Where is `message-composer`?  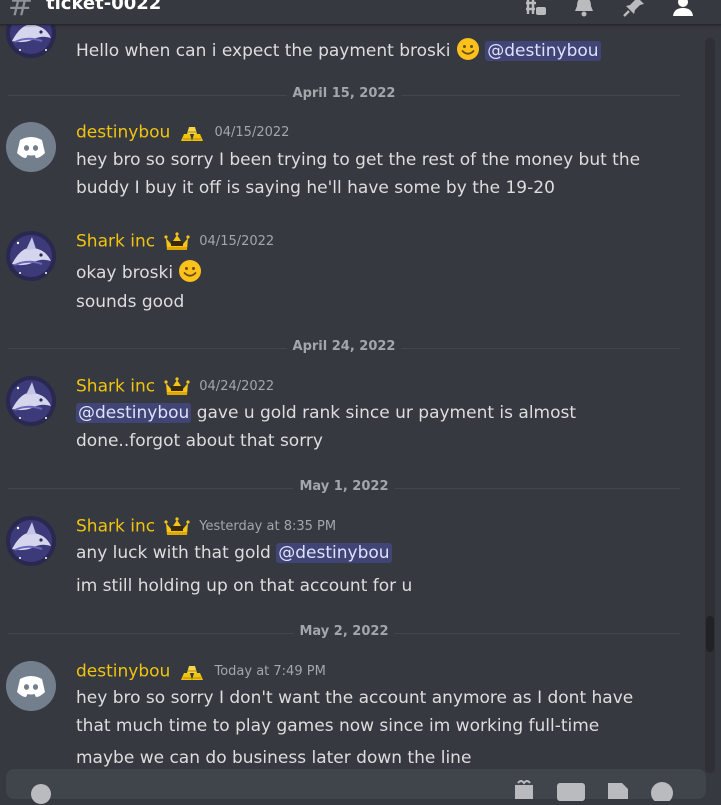
message-composer is located at coordinates (356, 786).